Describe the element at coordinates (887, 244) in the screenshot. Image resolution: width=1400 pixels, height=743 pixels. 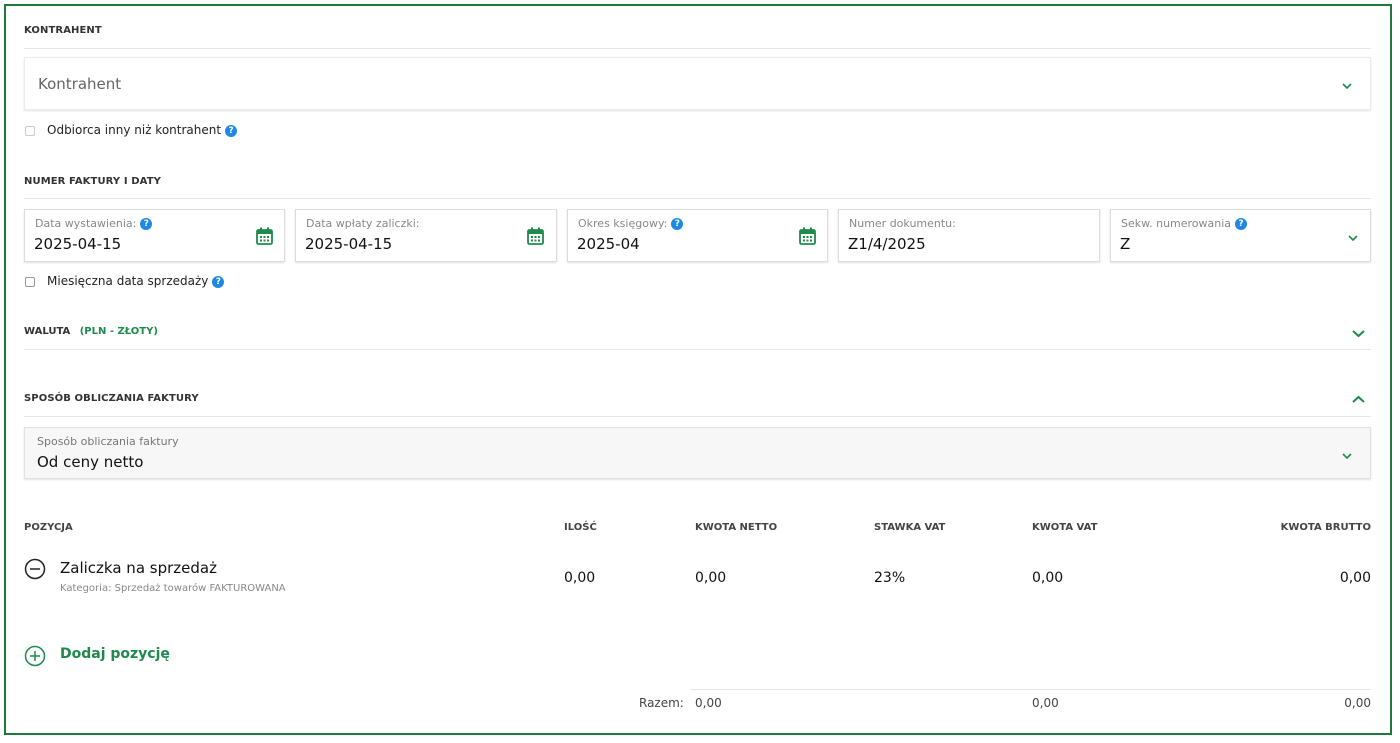
I see `doc-number-value: Z1/4/2025` at that location.